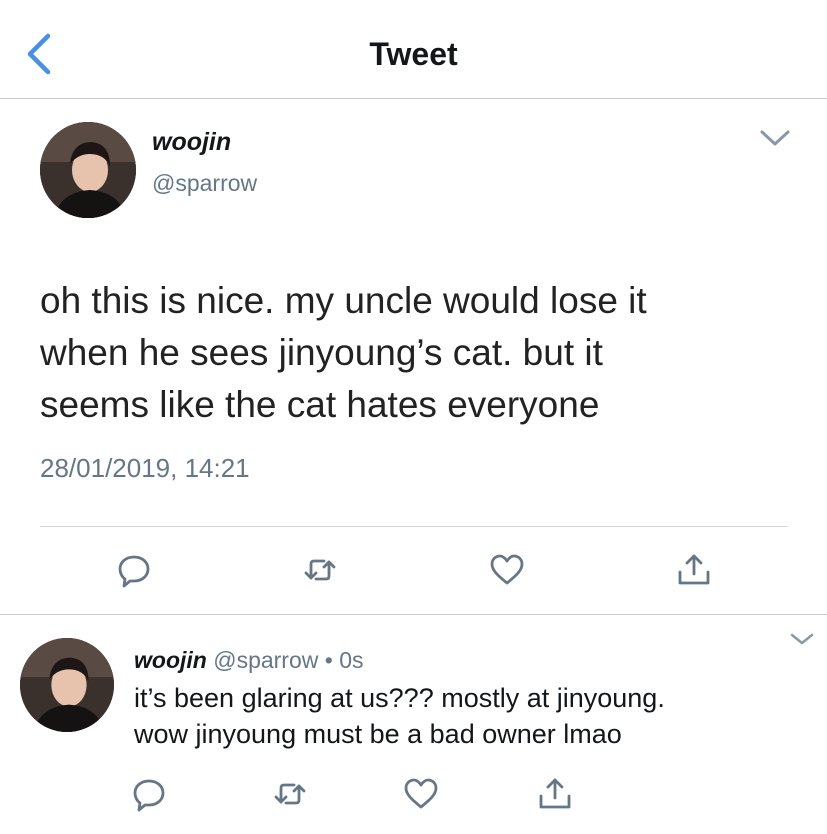 The width and height of the screenshot is (827, 834). What do you see at coordinates (351, 660) in the screenshot?
I see `tweet-time: 0s` at bounding box center [351, 660].